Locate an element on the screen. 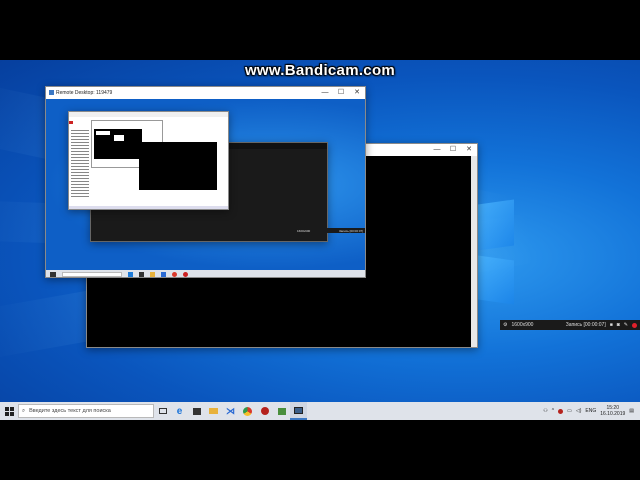  notification-icon: ▤ is located at coordinates (631, 411).